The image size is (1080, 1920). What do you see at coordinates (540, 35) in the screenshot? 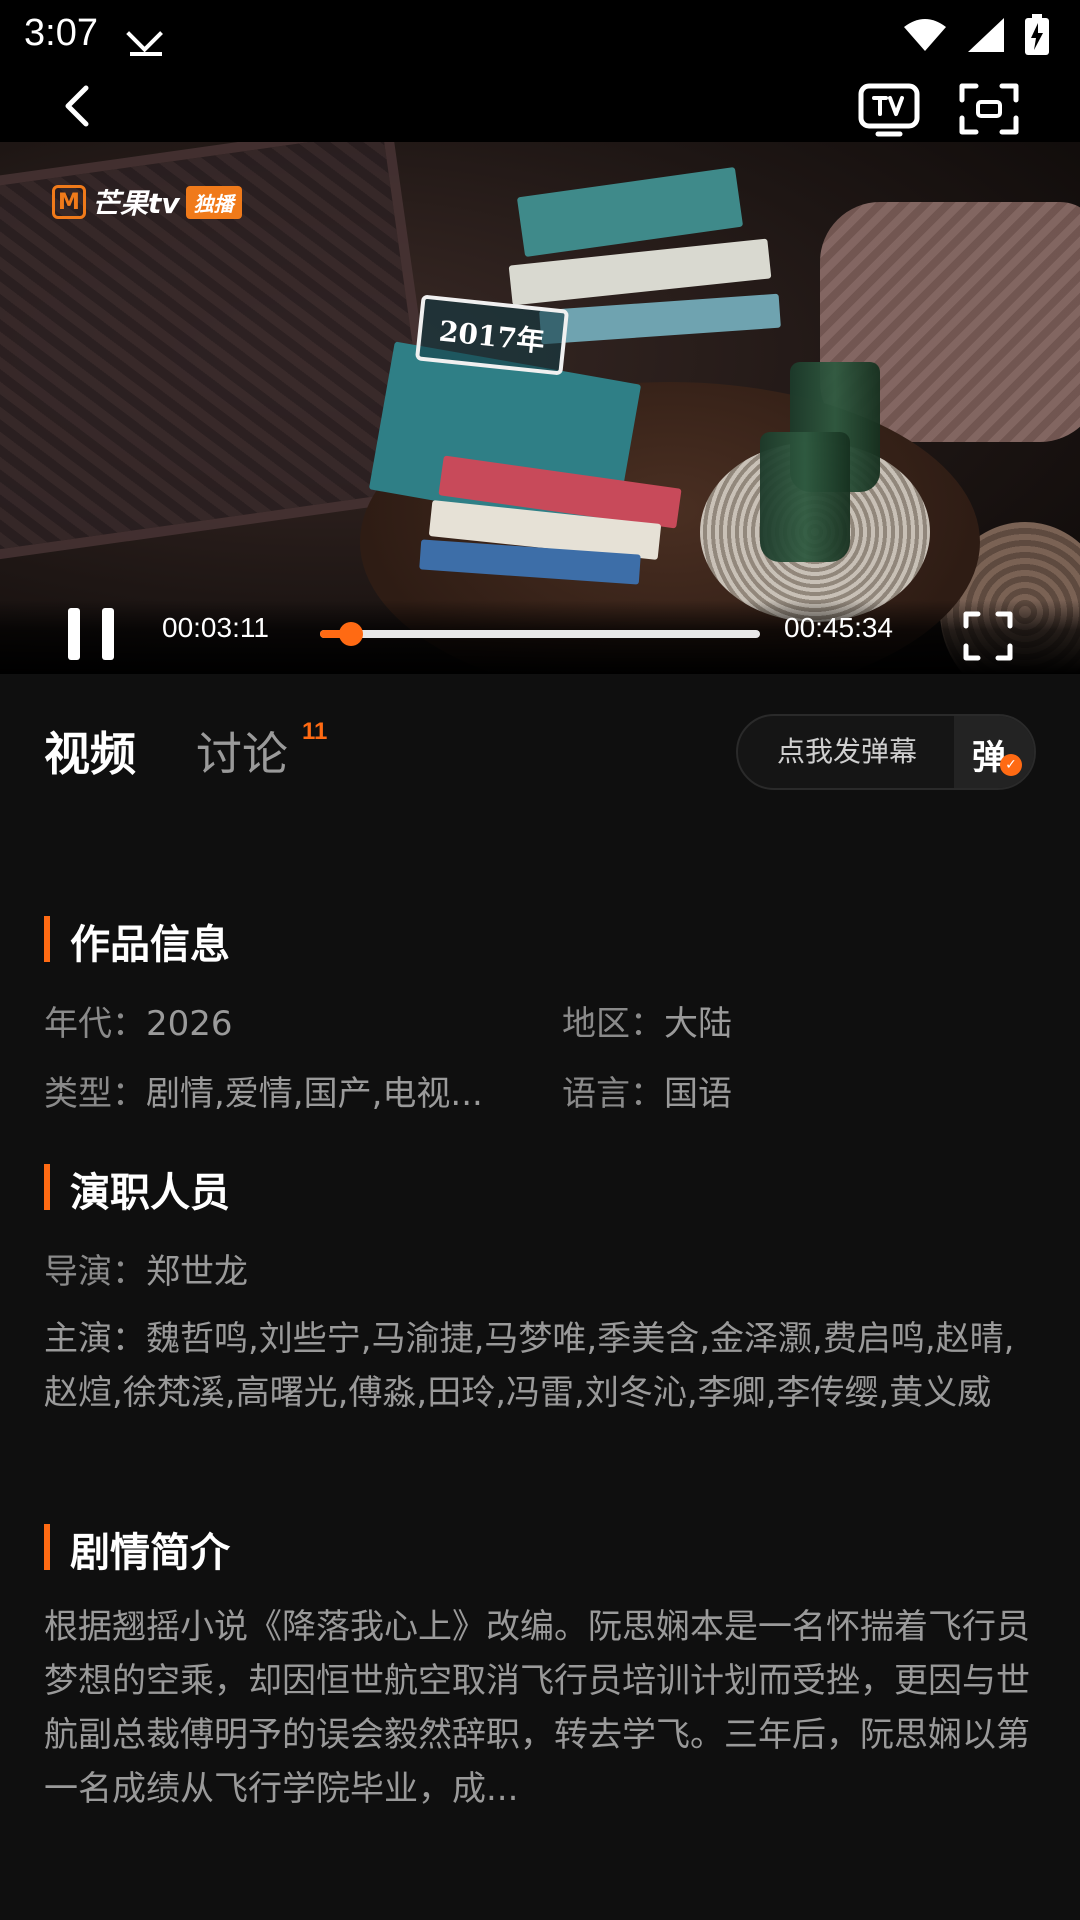
I see `status-bar: 3:07` at bounding box center [540, 35].